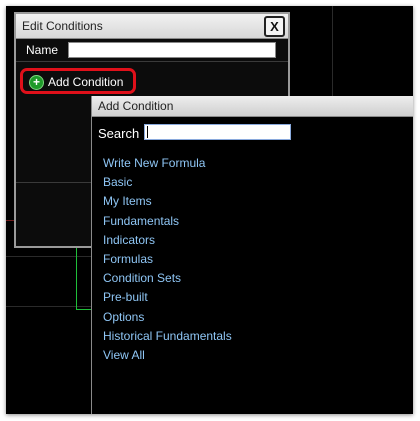 This screenshot has height=421, width=420. What do you see at coordinates (167, 163) in the screenshot?
I see `category-write-new-formula: Write New Formula` at bounding box center [167, 163].